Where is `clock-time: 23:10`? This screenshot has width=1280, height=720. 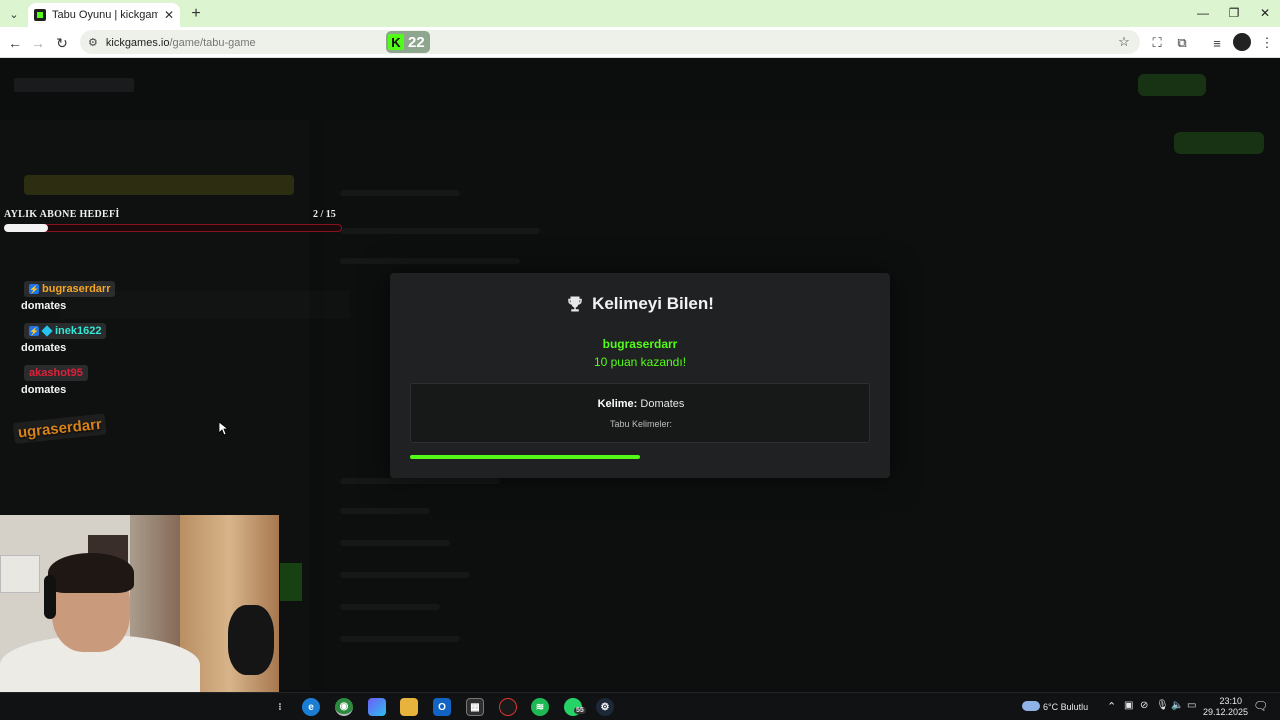 clock-time: 23:10 is located at coordinates (1227, 701).